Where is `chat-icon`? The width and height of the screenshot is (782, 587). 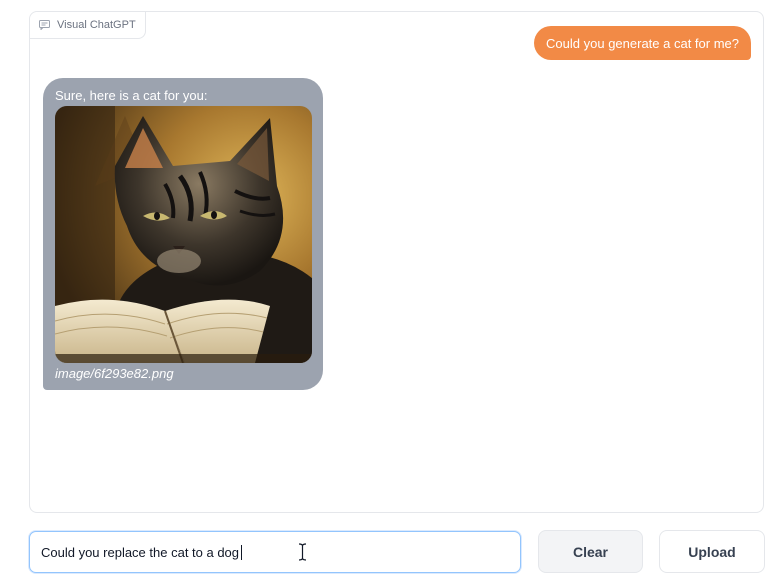 chat-icon is located at coordinates (44, 25).